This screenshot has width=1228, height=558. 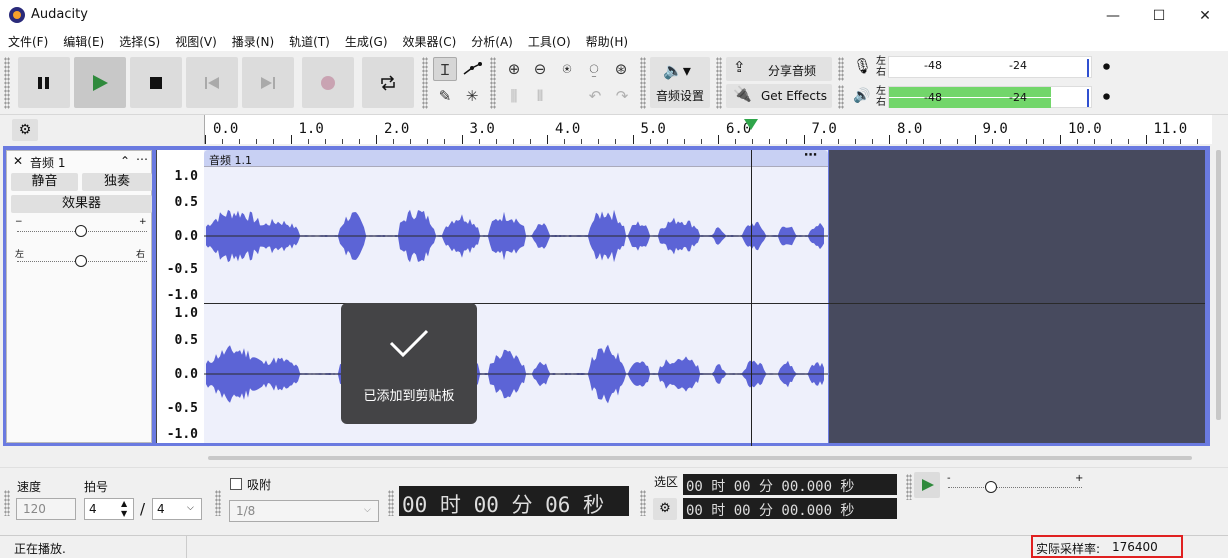 I want to click on clip-header: 音频 1.1 ⋯, so click(x=516, y=158).